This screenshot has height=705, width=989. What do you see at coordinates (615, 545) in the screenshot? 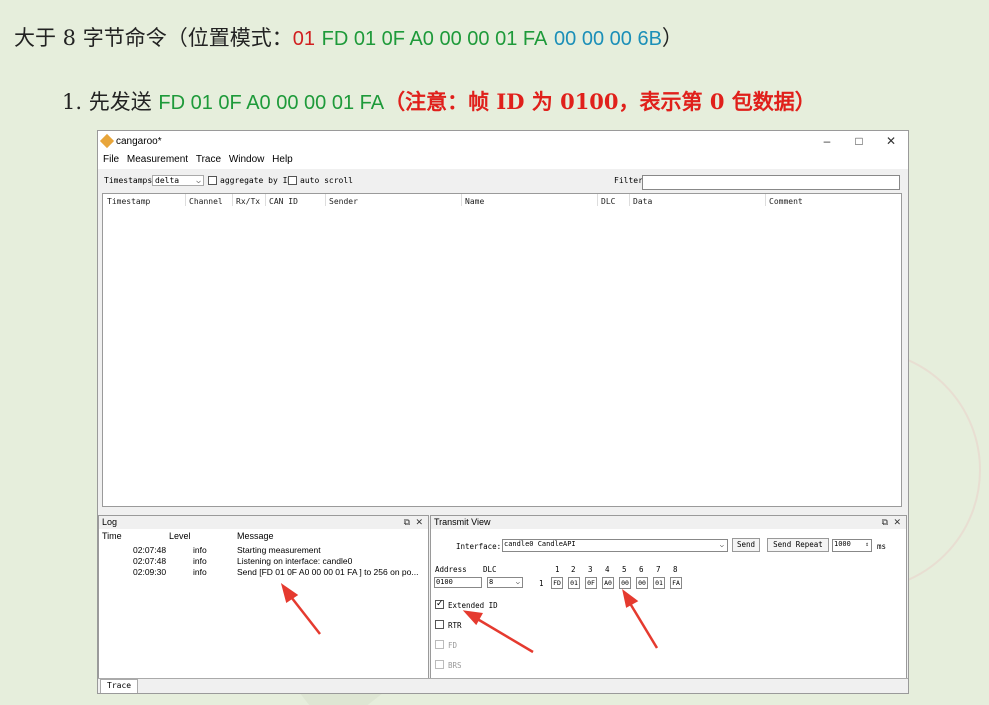
I see `interface-select: candle0 CandleAPI ⌵` at bounding box center [615, 545].